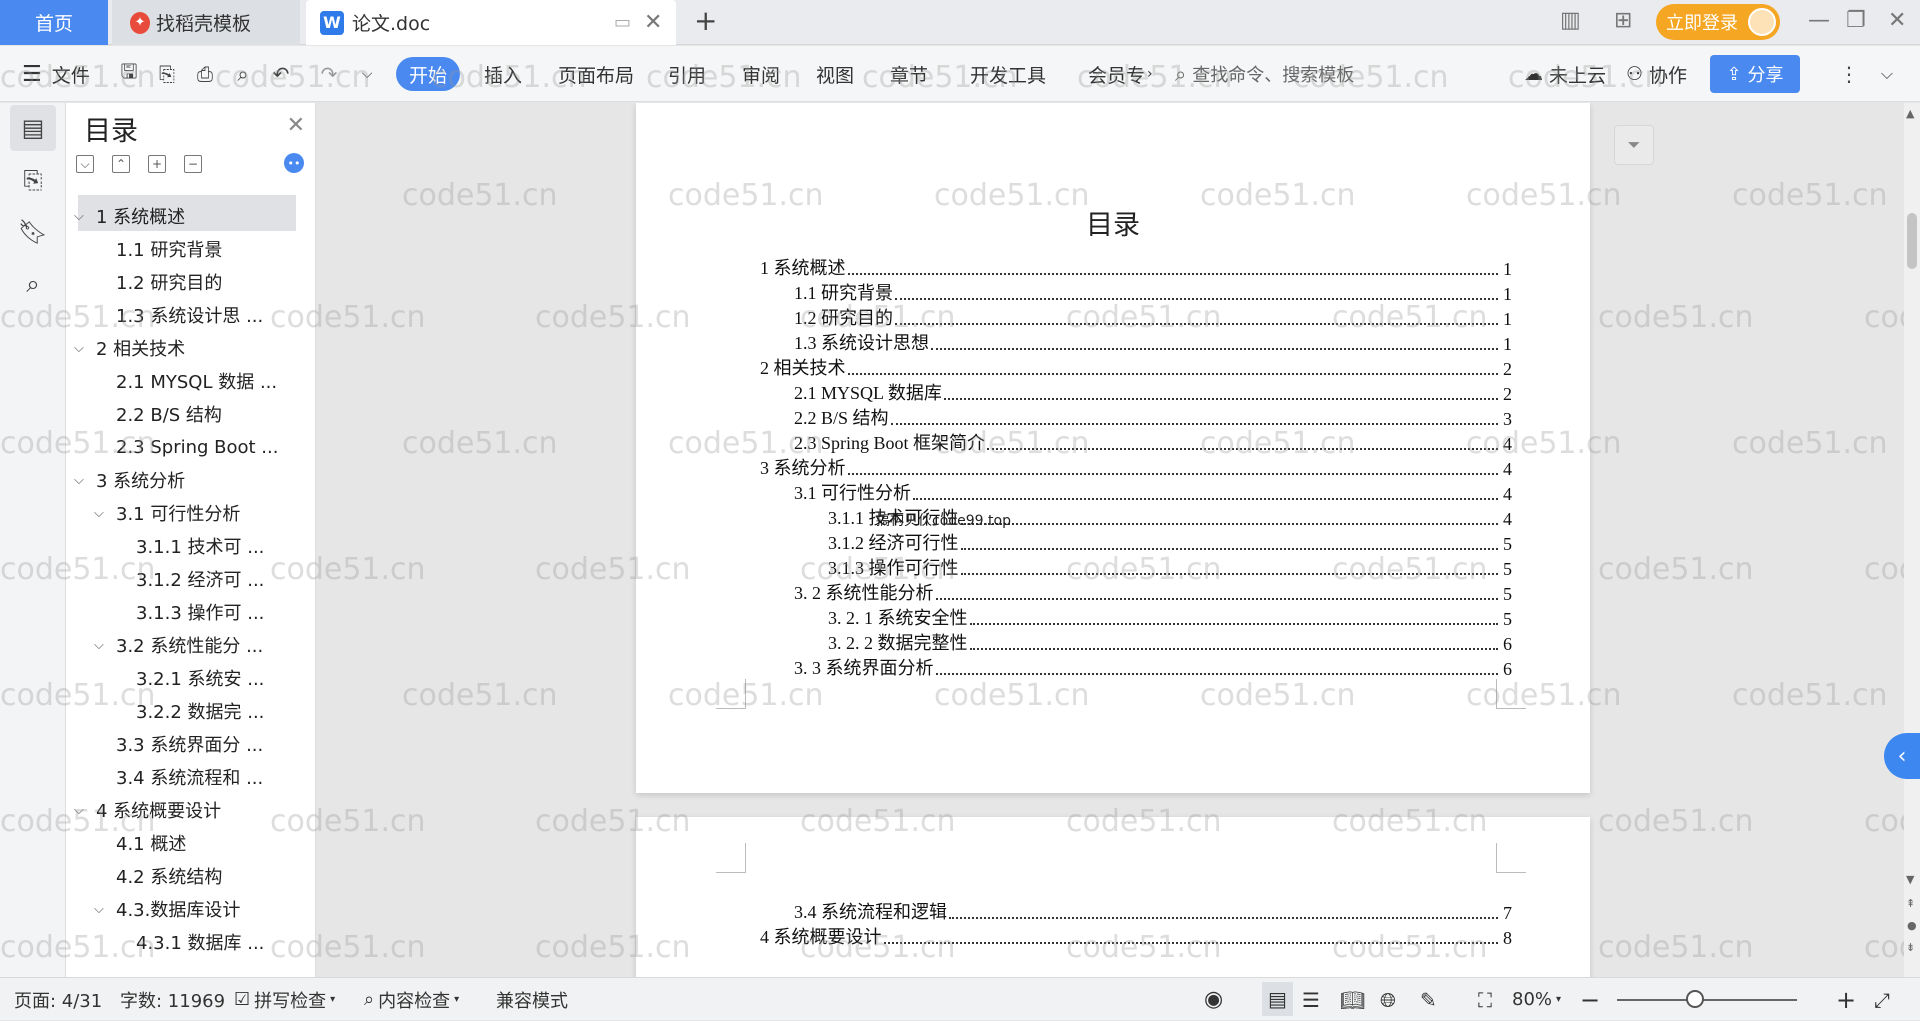 This screenshot has height=1021, width=1920. What do you see at coordinates (1153, 492) in the screenshot?
I see `doc-toc-line: 3.1 可行性分析 4` at bounding box center [1153, 492].